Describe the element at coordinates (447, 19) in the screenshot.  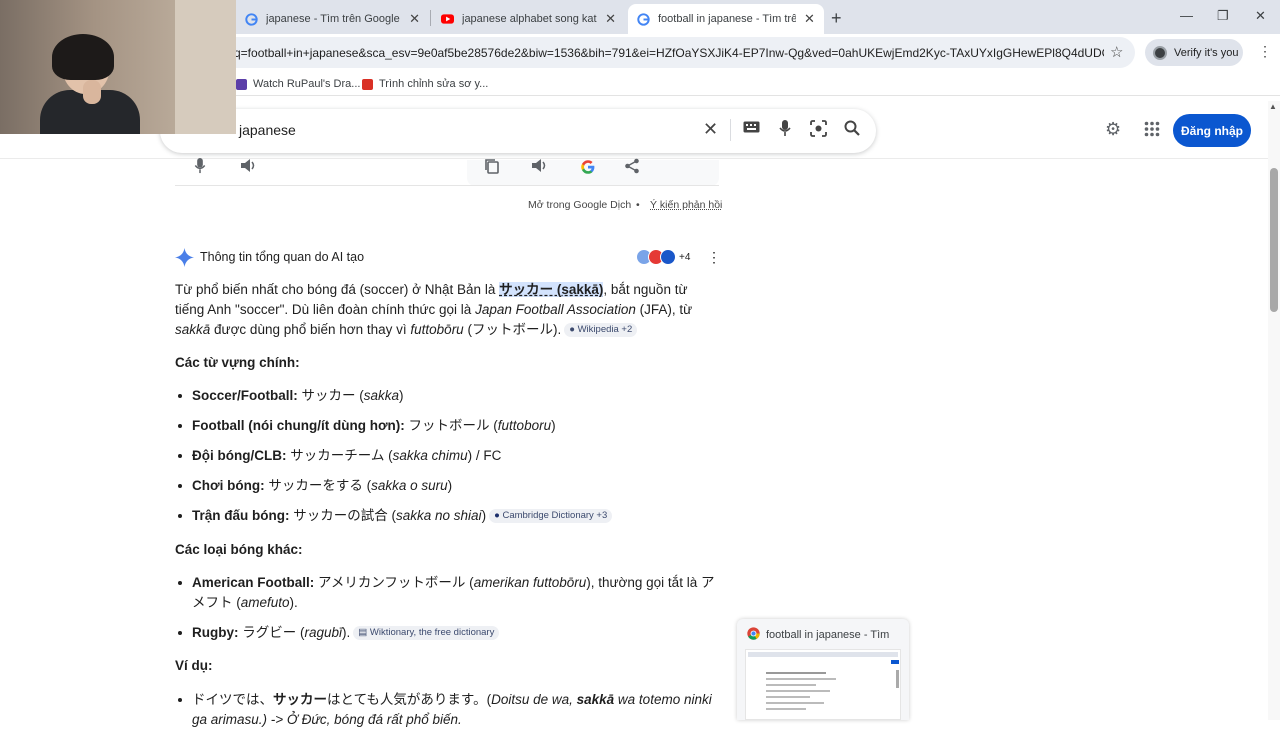
I see `youtube-icon` at that location.